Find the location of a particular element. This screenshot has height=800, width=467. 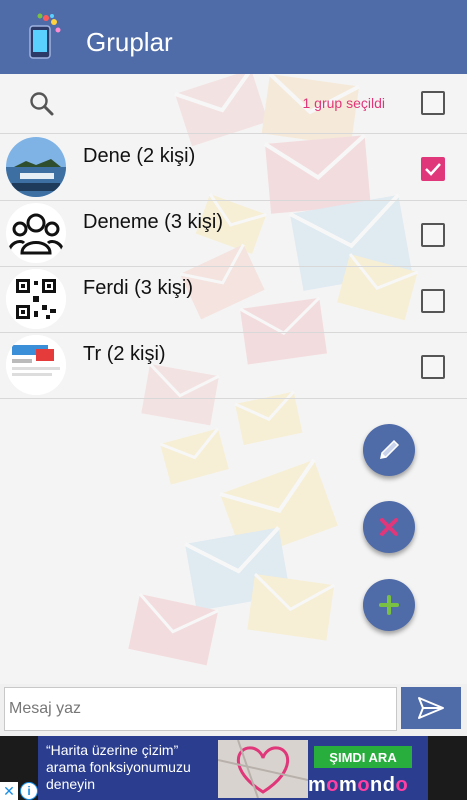

check-icon is located at coordinates (433, 169).